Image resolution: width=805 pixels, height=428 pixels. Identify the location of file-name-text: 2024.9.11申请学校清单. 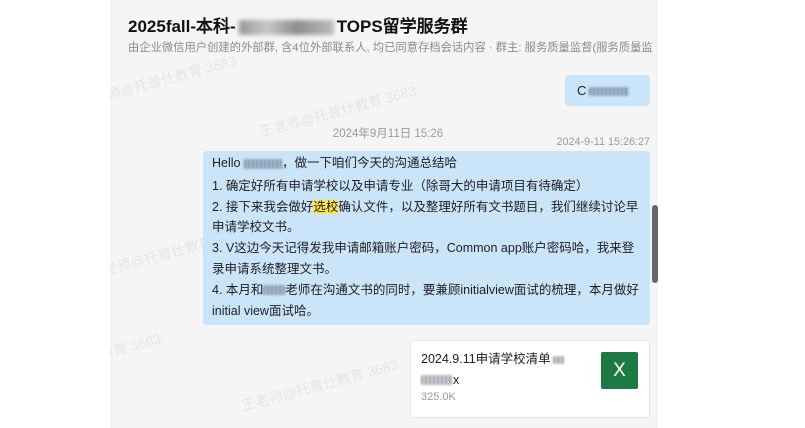
(486, 359).